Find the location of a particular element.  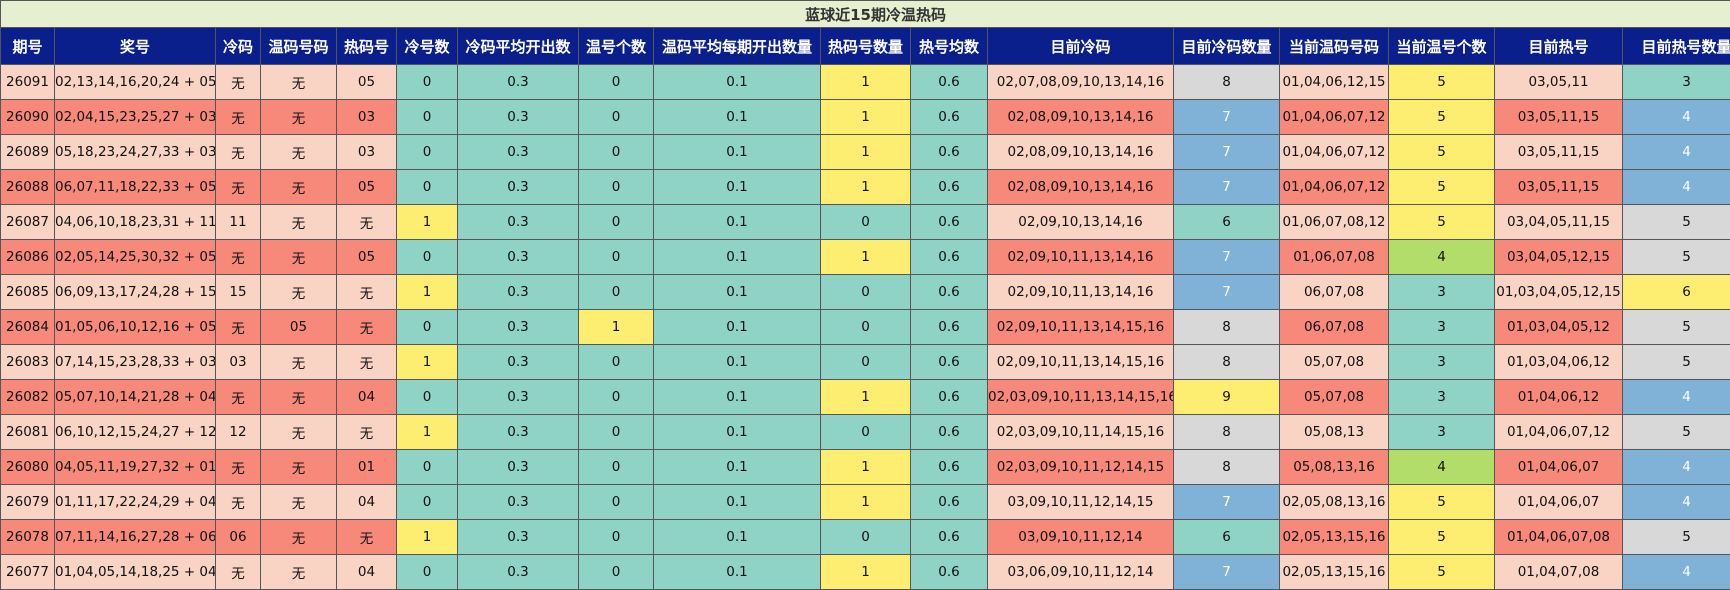

table-cell: 06,07,08 is located at coordinates (1334, 292).